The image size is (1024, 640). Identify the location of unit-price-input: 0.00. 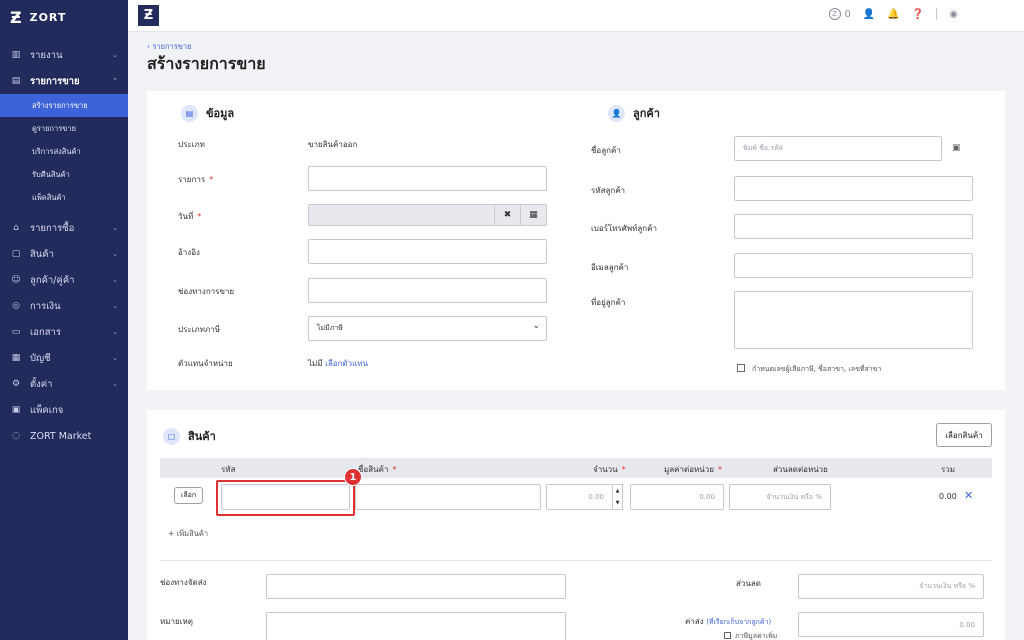
(677, 497).